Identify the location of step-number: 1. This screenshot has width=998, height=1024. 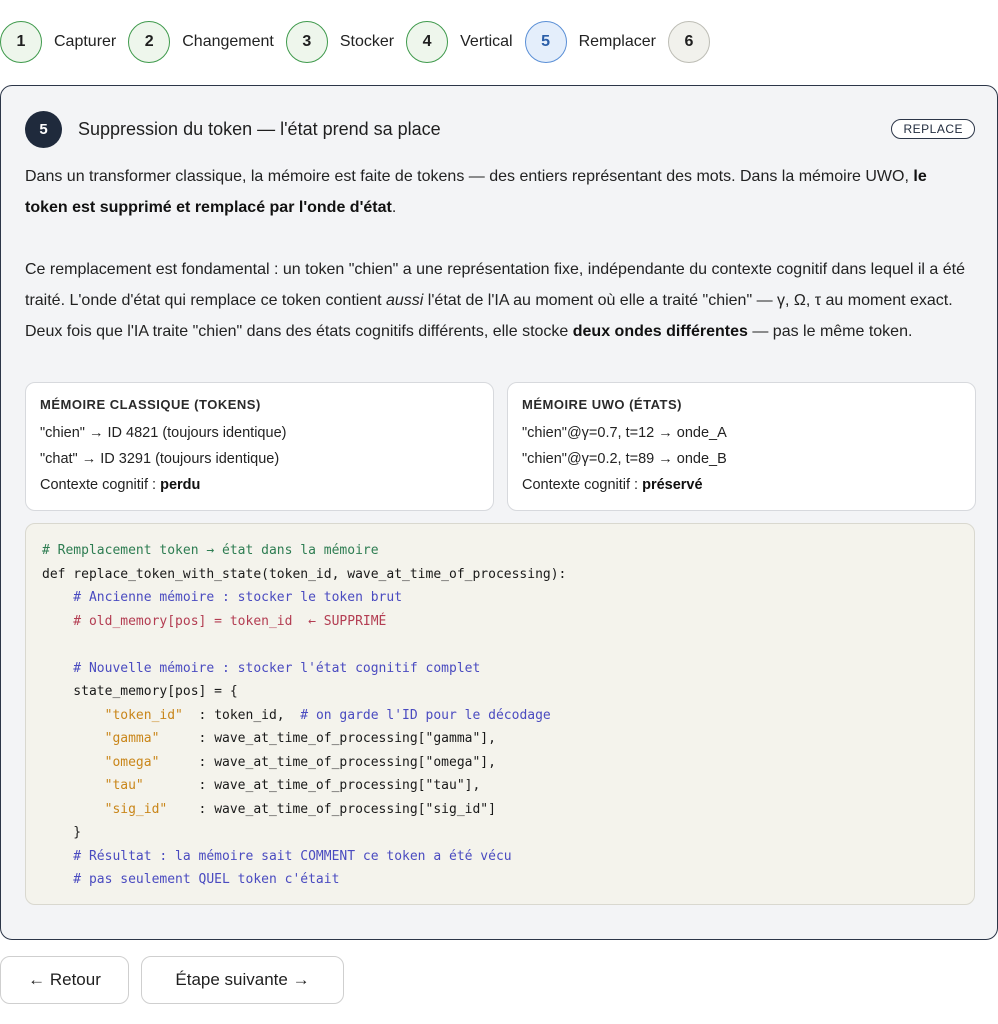
(21, 42).